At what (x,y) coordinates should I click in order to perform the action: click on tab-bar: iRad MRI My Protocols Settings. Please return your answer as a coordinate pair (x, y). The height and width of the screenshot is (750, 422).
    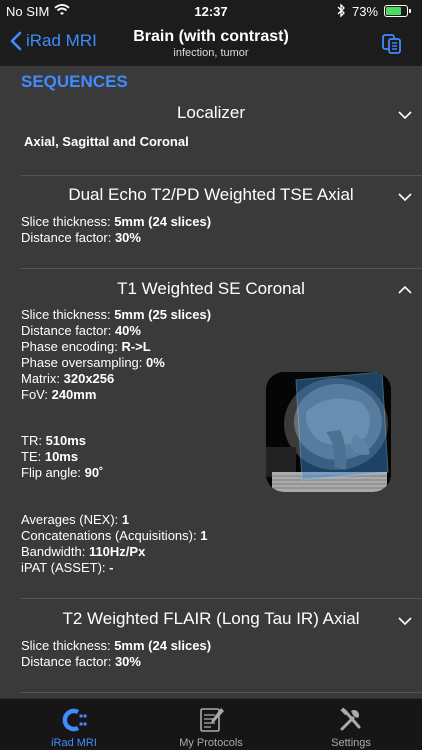
    Looking at the image, I should click on (211, 724).